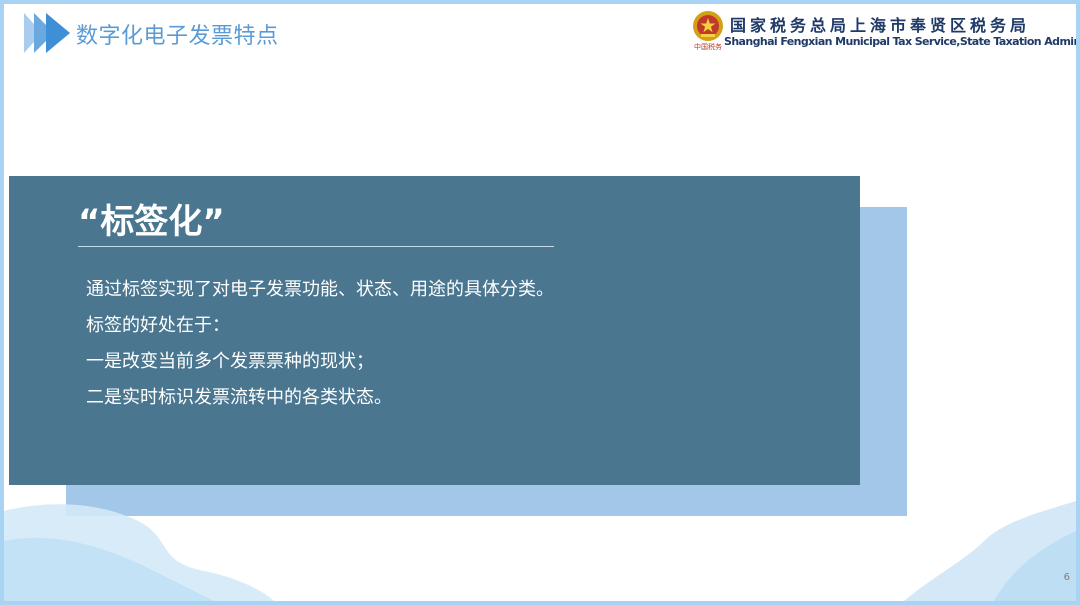 The width and height of the screenshot is (1080, 605). I want to click on org-name-cn: 国家税务总局上海市奉贤区税务局, so click(880, 25).